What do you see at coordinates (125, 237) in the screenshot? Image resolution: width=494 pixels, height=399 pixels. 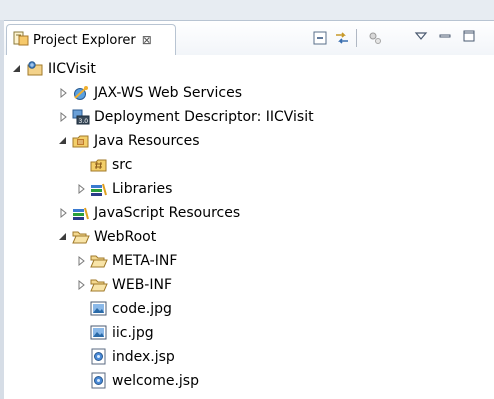 I see `tree-item-label: WebRoot` at bounding box center [125, 237].